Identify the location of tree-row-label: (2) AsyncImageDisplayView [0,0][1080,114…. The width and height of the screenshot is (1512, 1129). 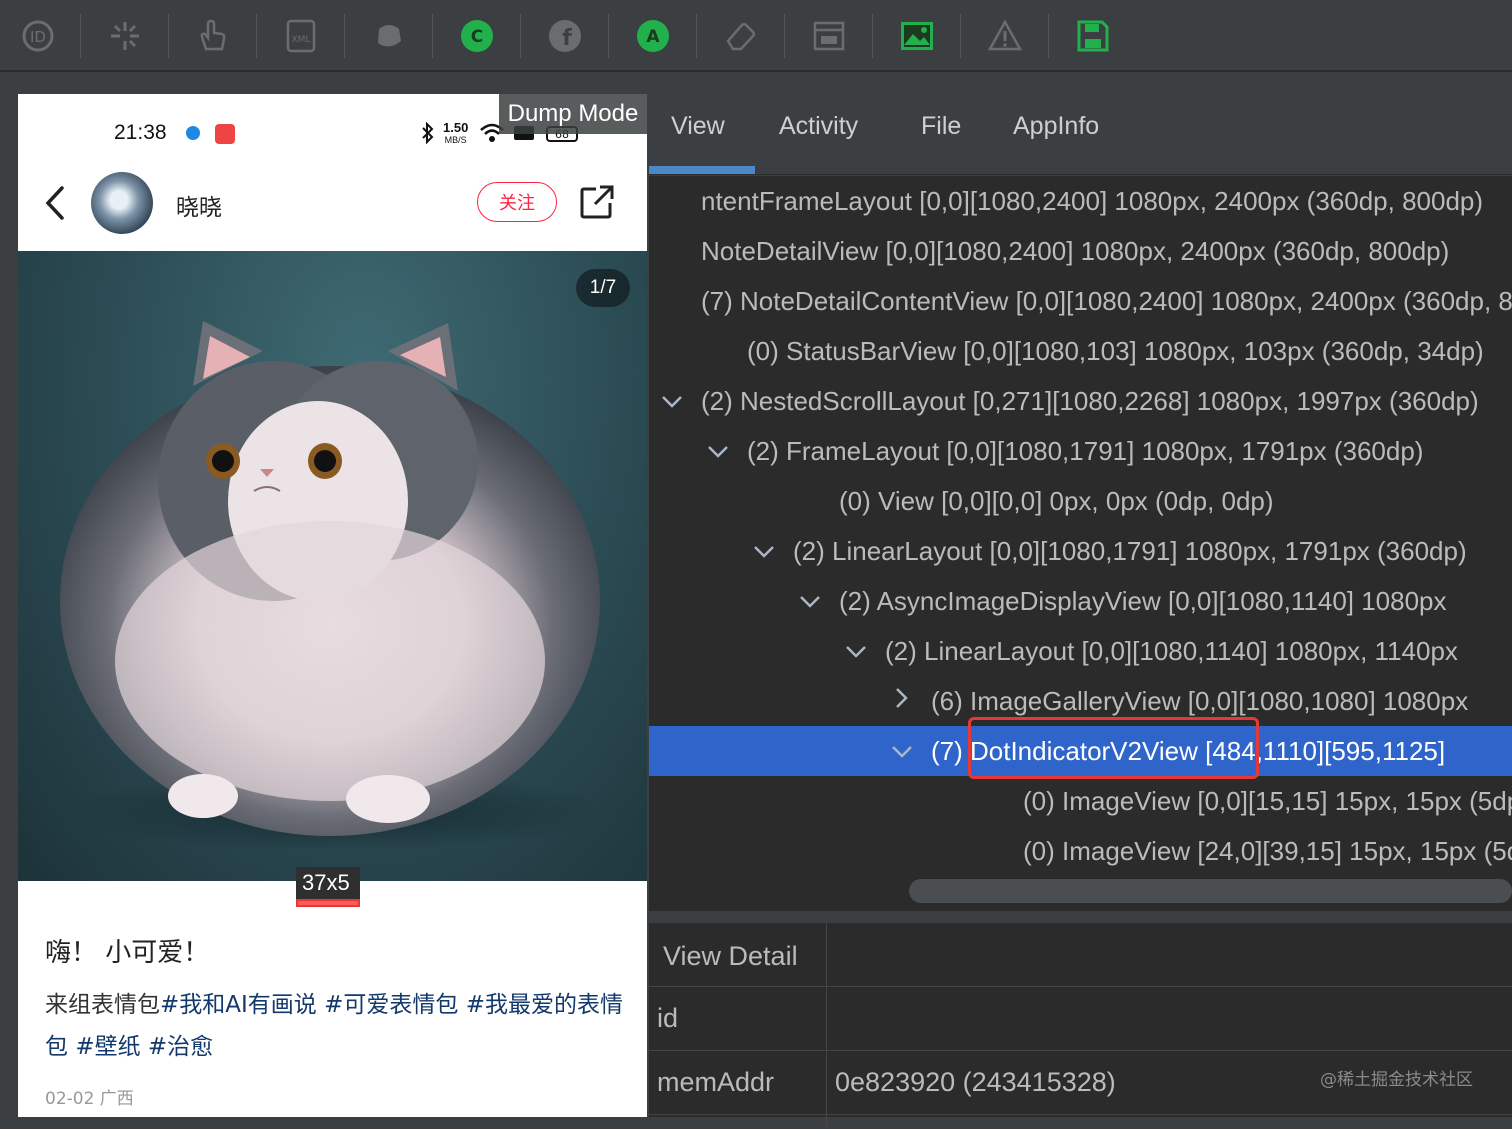
(1143, 601).